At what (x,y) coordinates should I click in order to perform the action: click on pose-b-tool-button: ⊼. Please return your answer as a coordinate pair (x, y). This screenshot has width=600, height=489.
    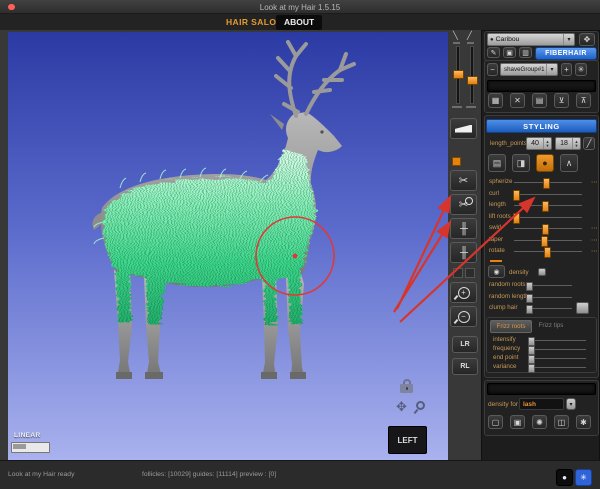
    Looking at the image, I should click on (583, 100).